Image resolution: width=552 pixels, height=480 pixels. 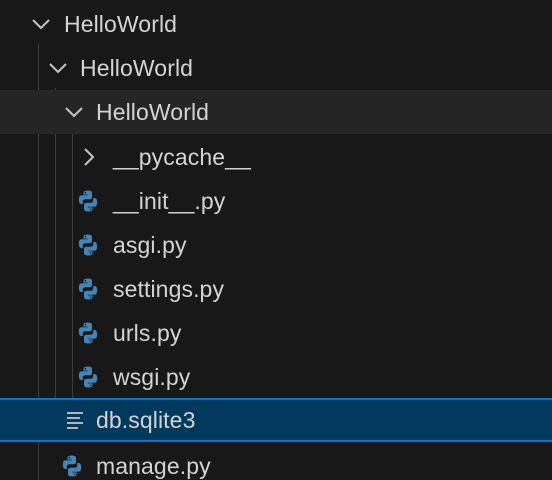 I want to click on tree-item-wsgi-py: wsgi.py, so click(x=276, y=377).